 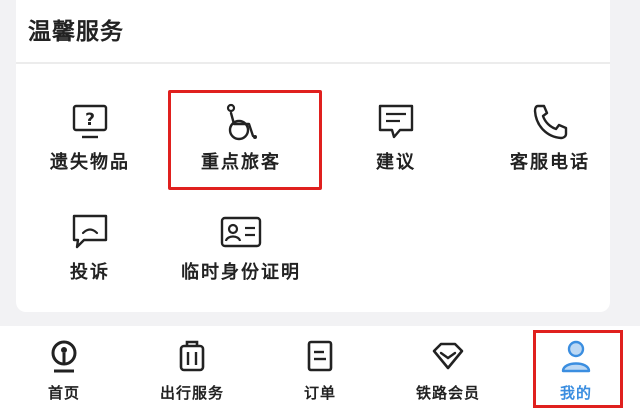 I want to click on divider, so click(x=313, y=63).